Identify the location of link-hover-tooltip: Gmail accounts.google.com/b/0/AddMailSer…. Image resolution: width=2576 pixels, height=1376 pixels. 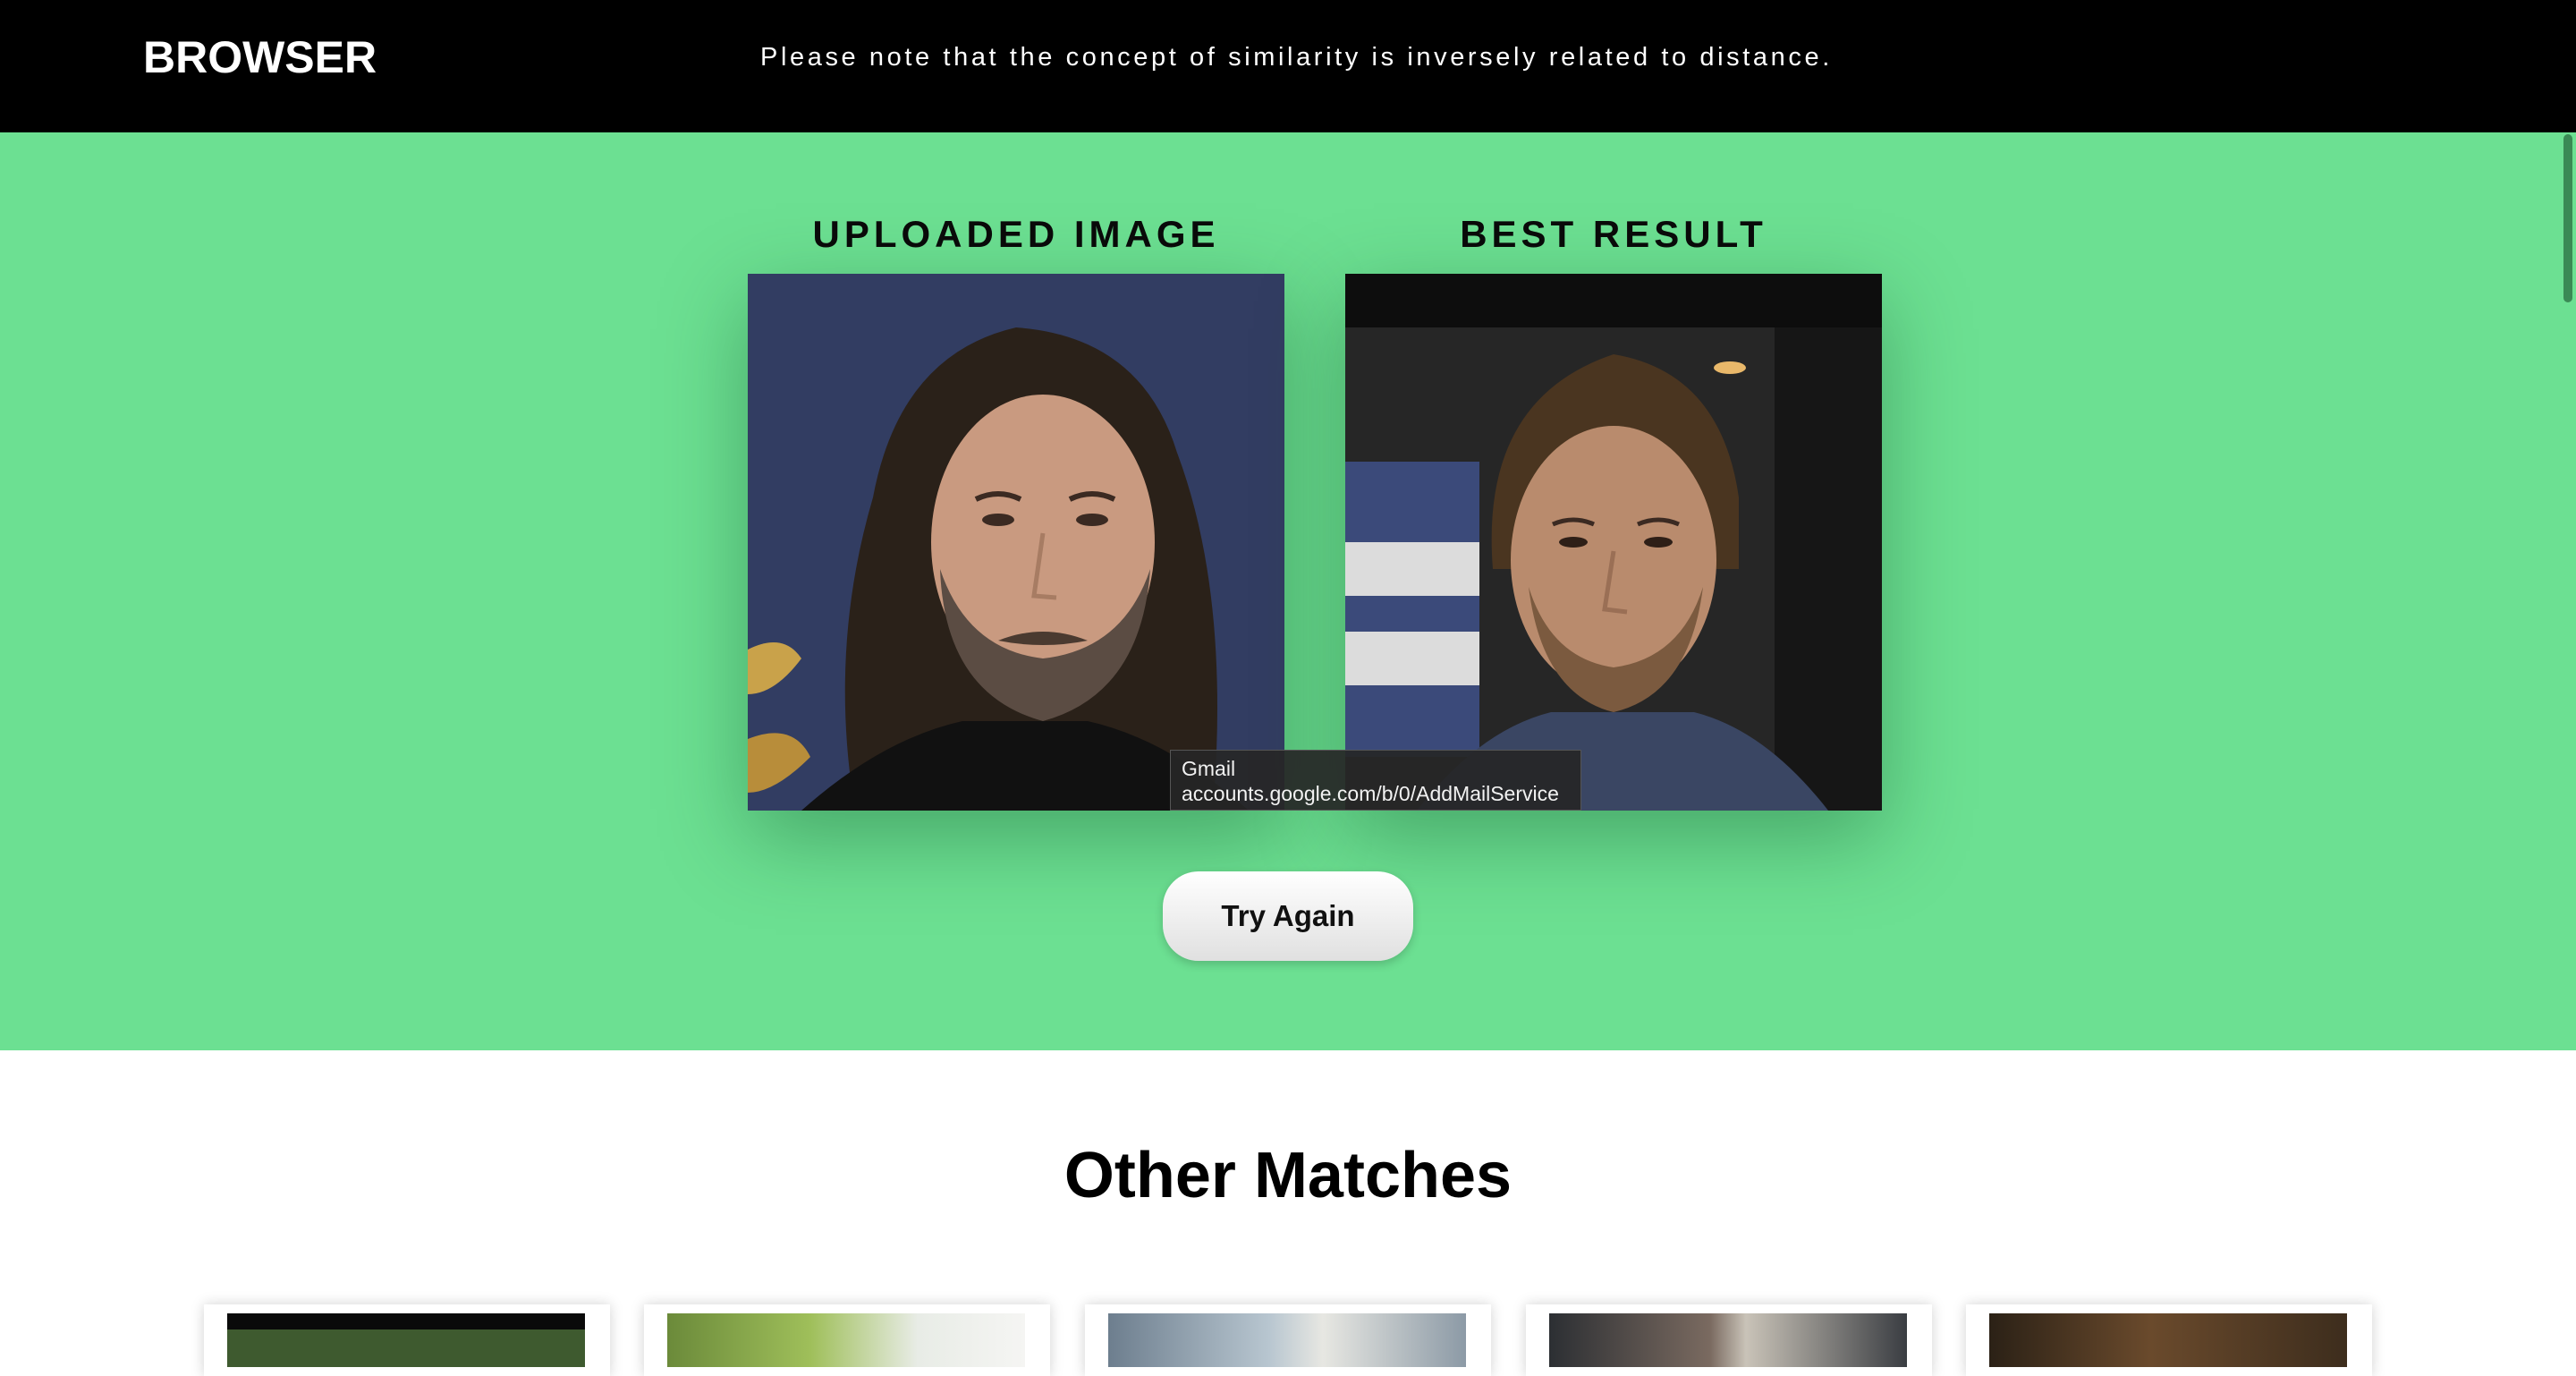
(1375, 781).